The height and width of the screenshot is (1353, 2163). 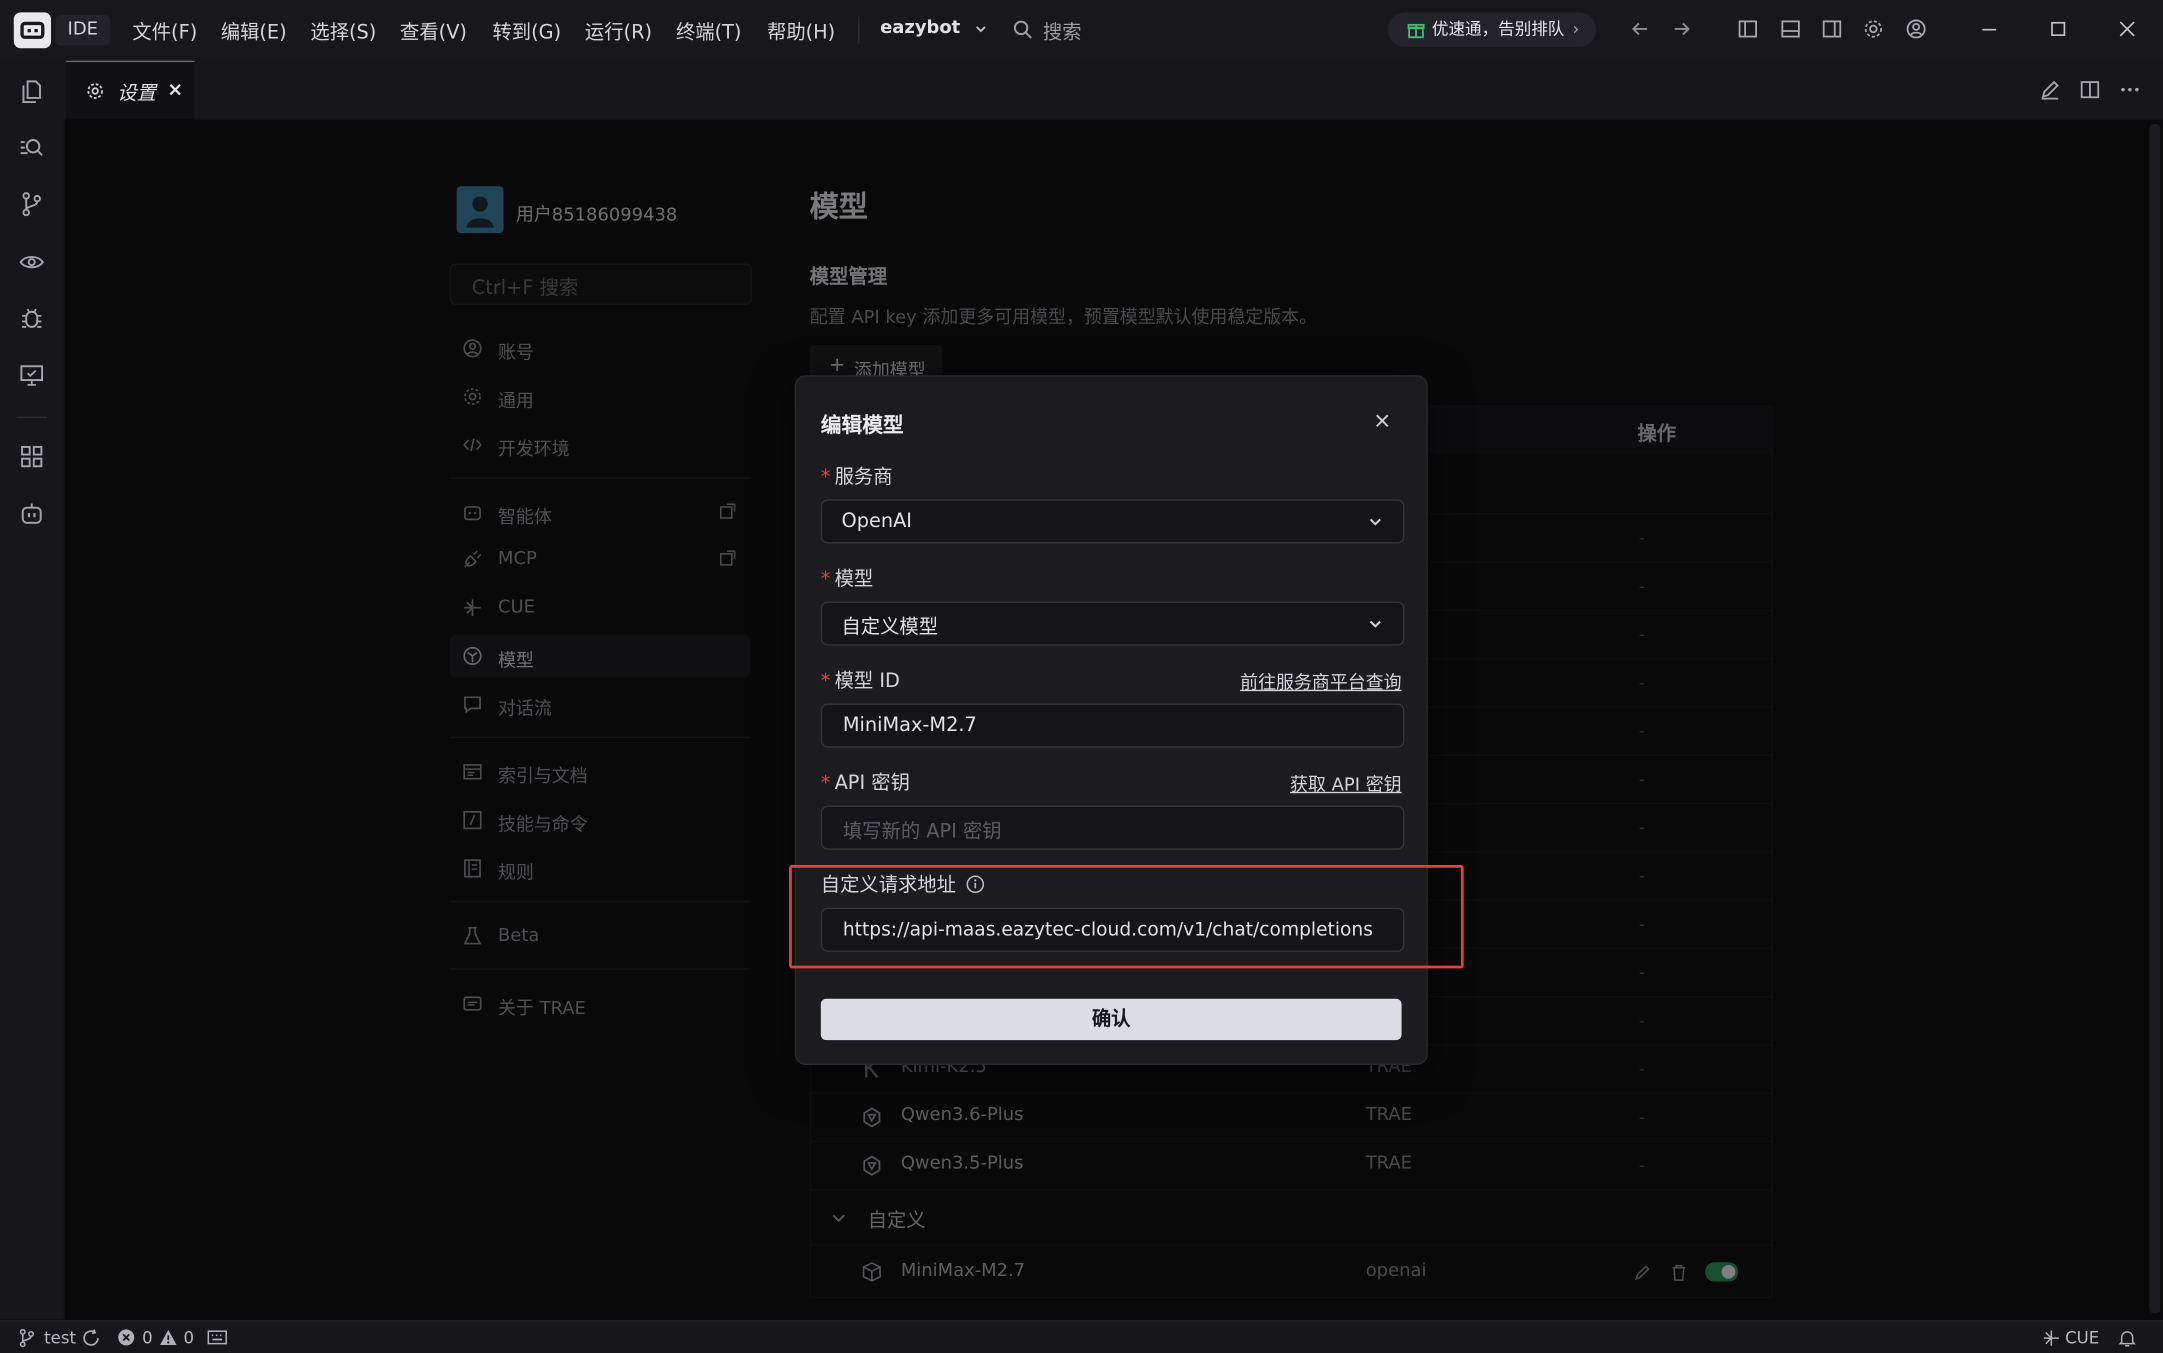 I want to click on project-switcher: eazybot, so click(x=934, y=30).